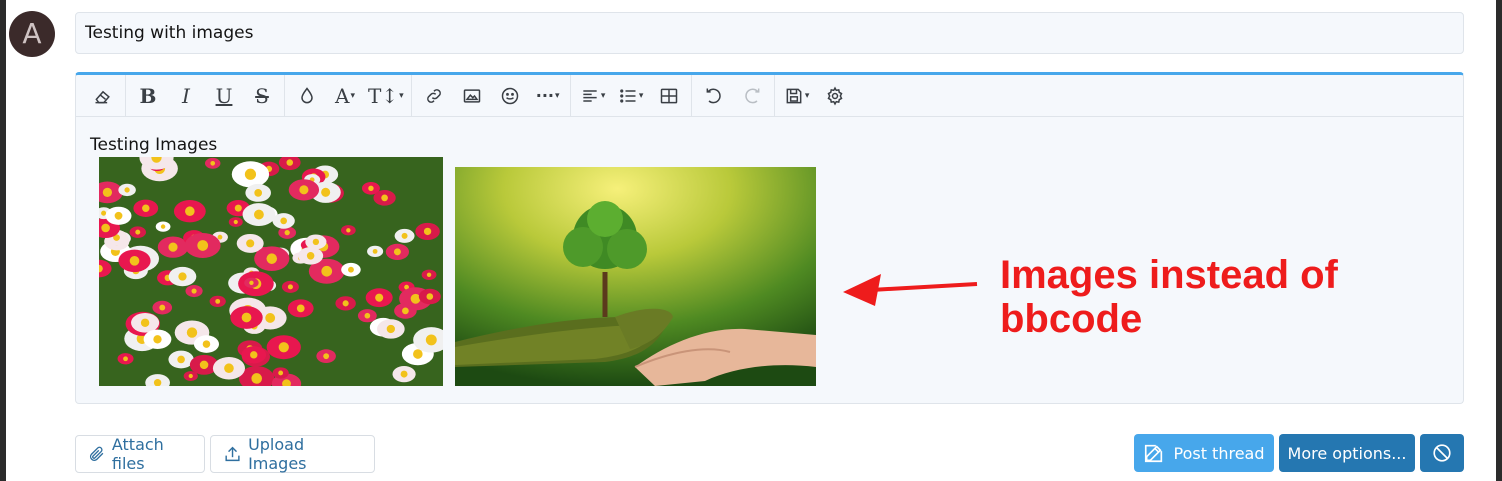 The height and width of the screenshot is (481, 1502). Describe the element at coordinates (544, 95) in the screenshot. I see `more-glyph: ···` at that location.